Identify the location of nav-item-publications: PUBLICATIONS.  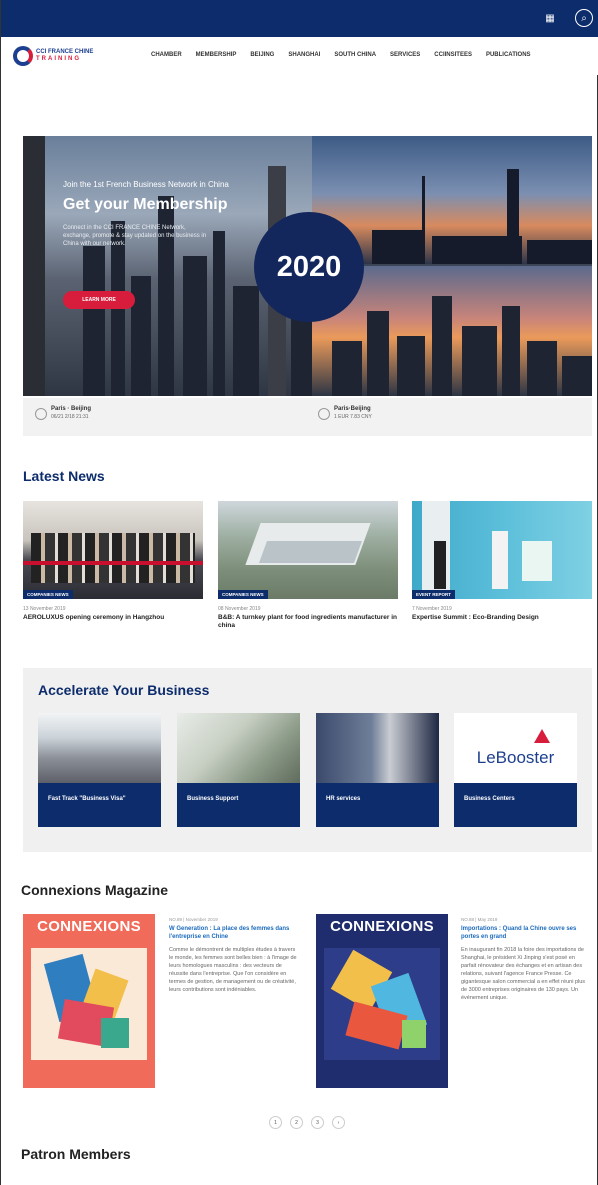
(508, 55).